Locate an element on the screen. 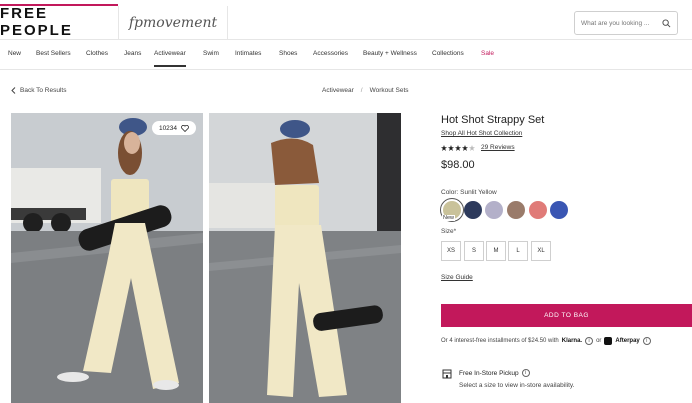 This screenshot has width=692, height=403. search-box is located at coordinates (626, 23).